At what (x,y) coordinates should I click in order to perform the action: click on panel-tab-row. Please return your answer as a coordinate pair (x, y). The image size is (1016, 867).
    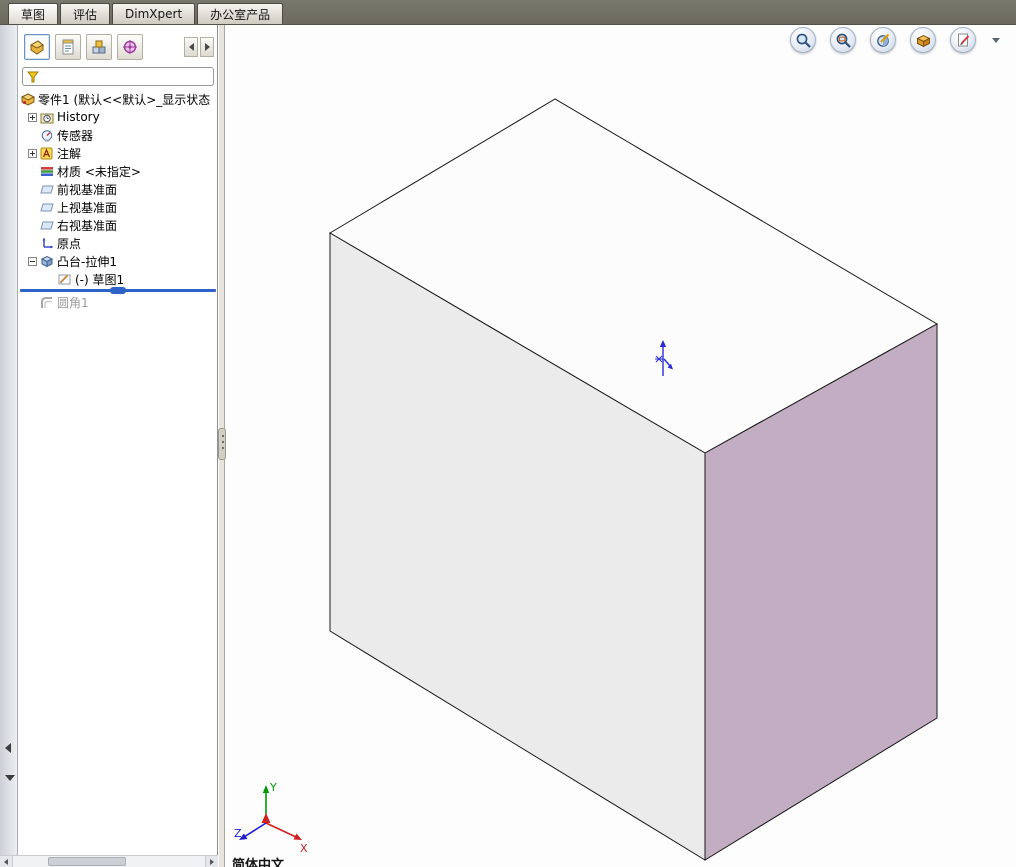
    Looking at the image, I should click on (117, 47).